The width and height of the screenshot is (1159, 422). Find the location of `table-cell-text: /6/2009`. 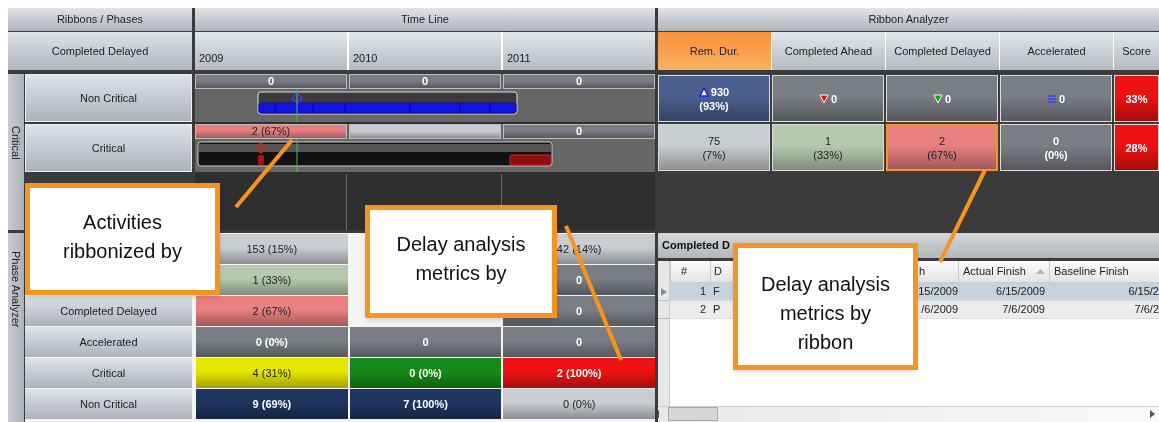

table-cell-text: /6/2009 is located at coordinates (939, 310).